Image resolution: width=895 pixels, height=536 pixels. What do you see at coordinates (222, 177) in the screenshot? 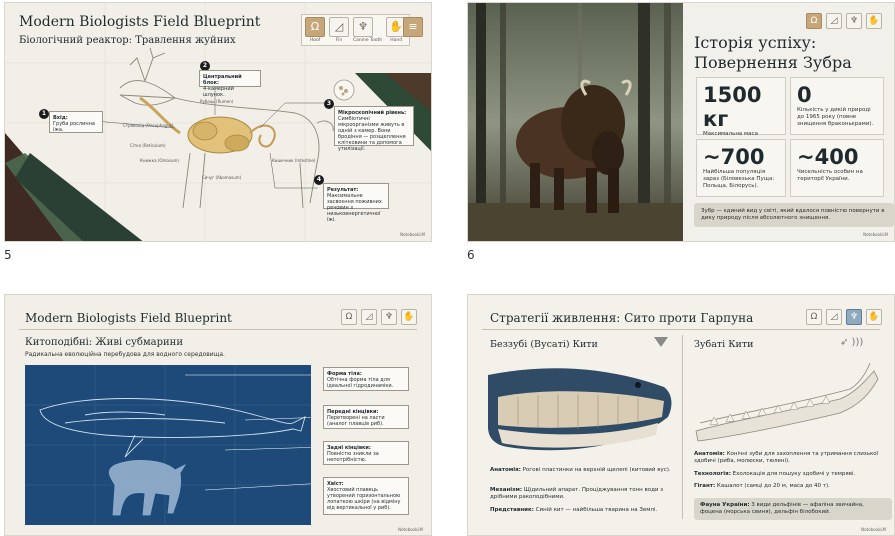
I see `label-abomasum: Сичуг (Abomasum)` at bounding box center [222, 177].